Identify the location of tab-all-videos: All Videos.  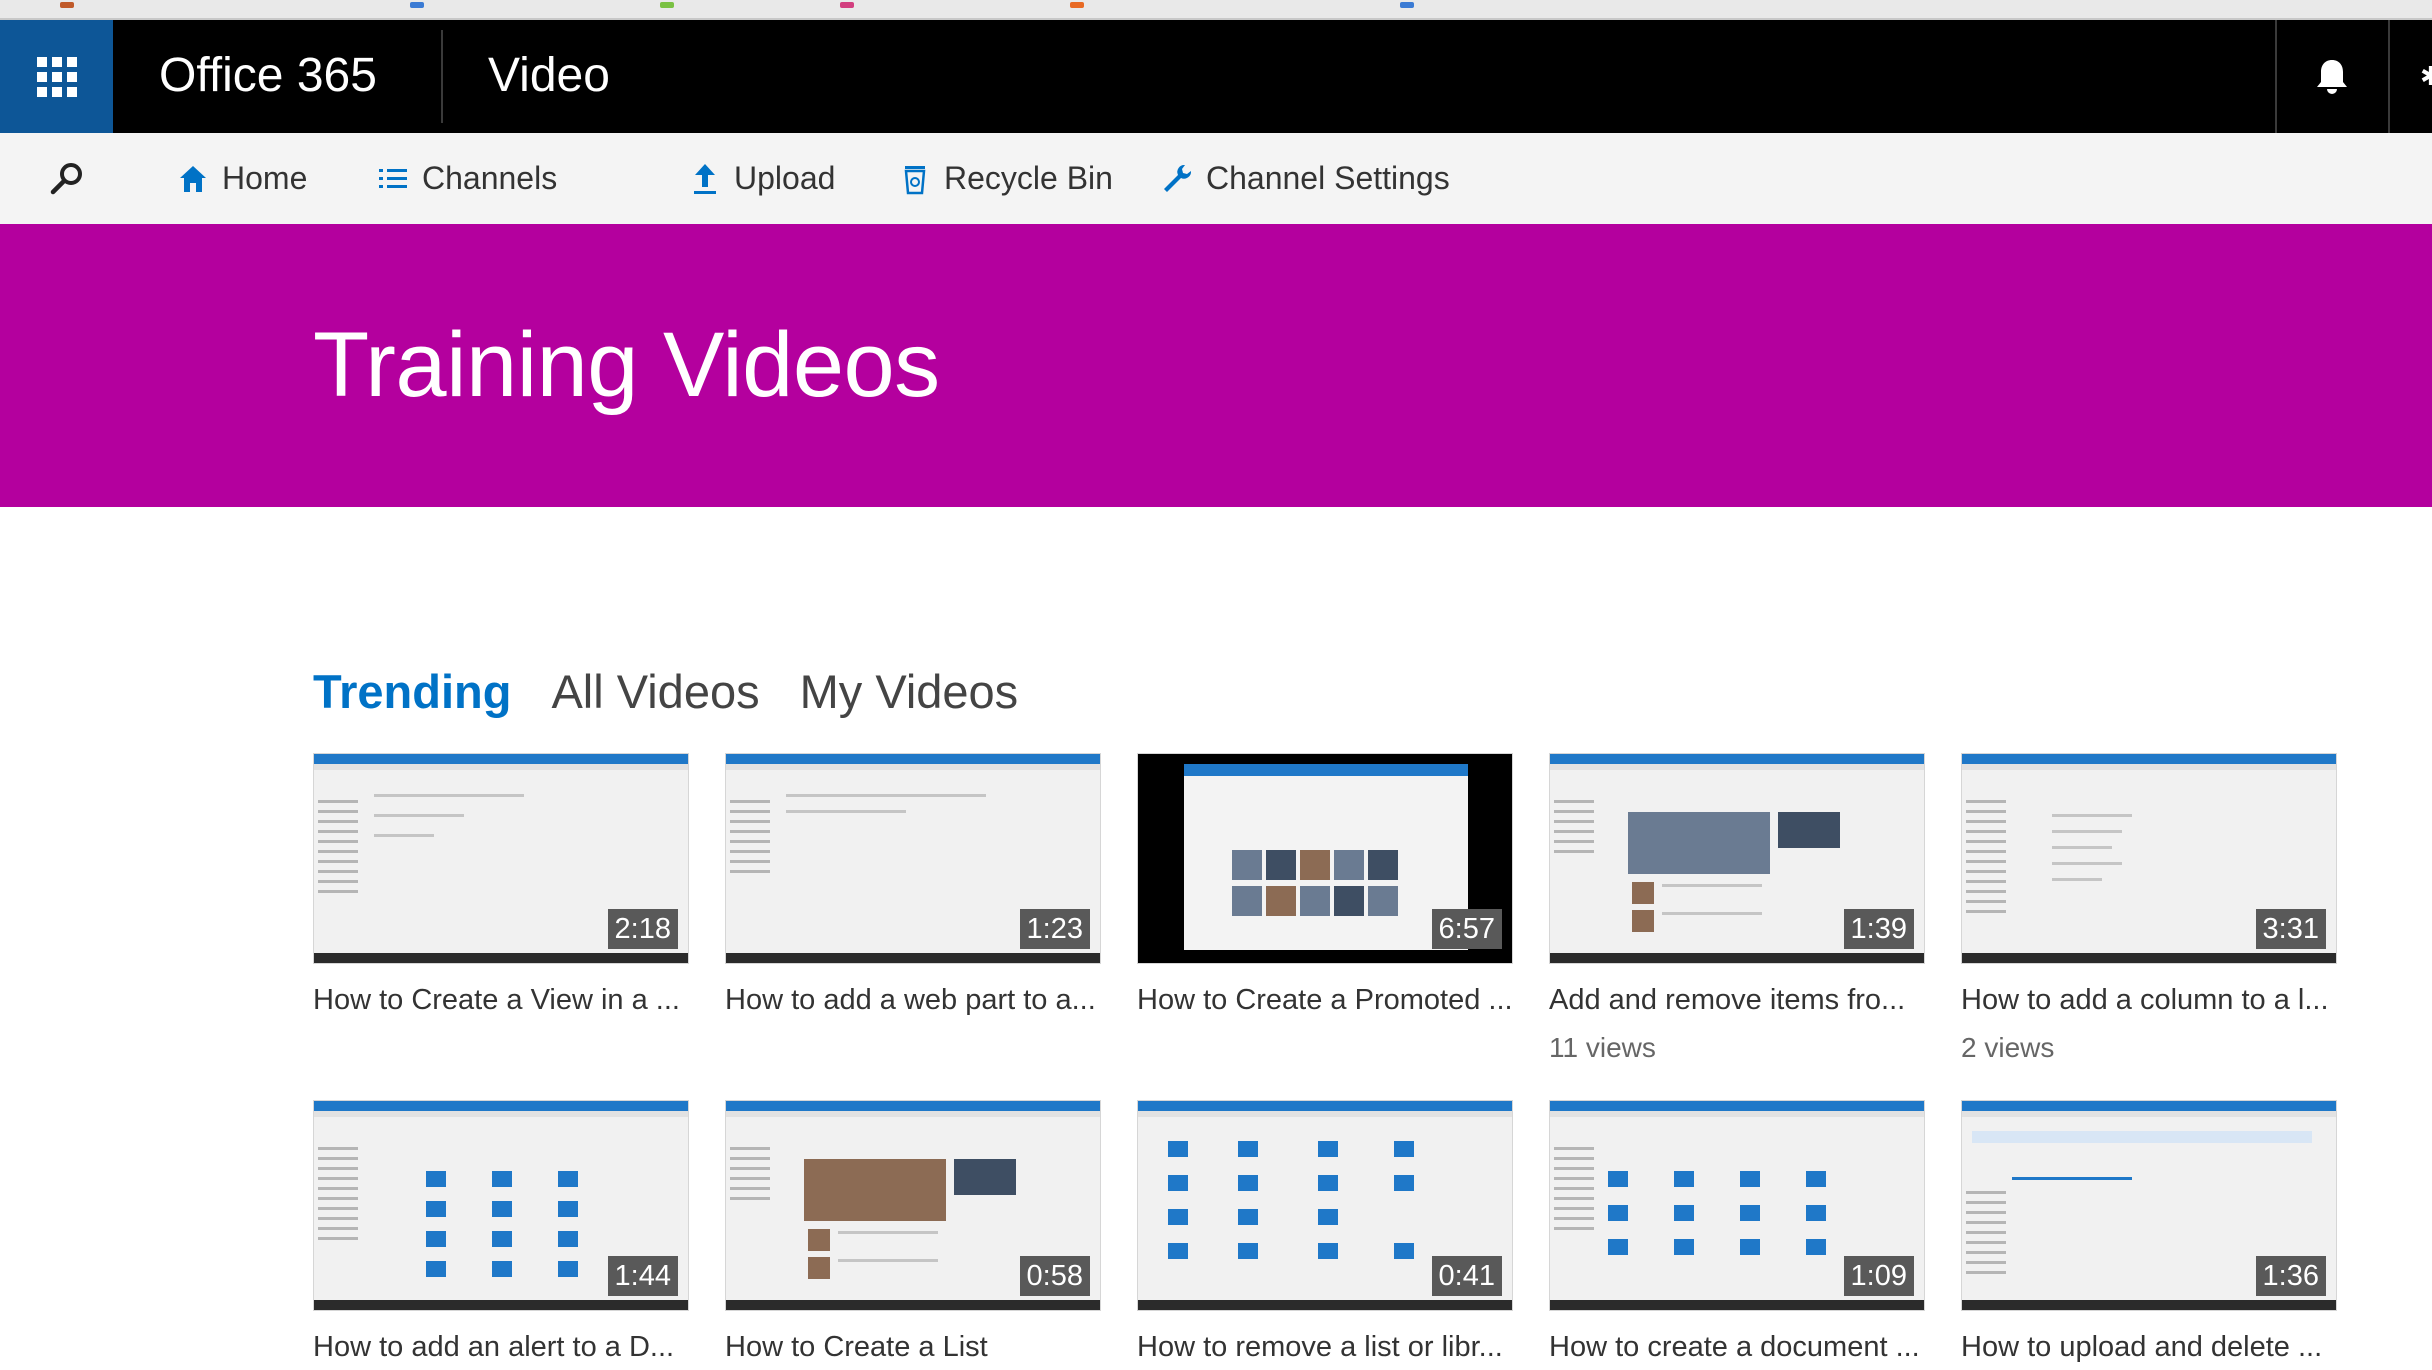
(655, 692).